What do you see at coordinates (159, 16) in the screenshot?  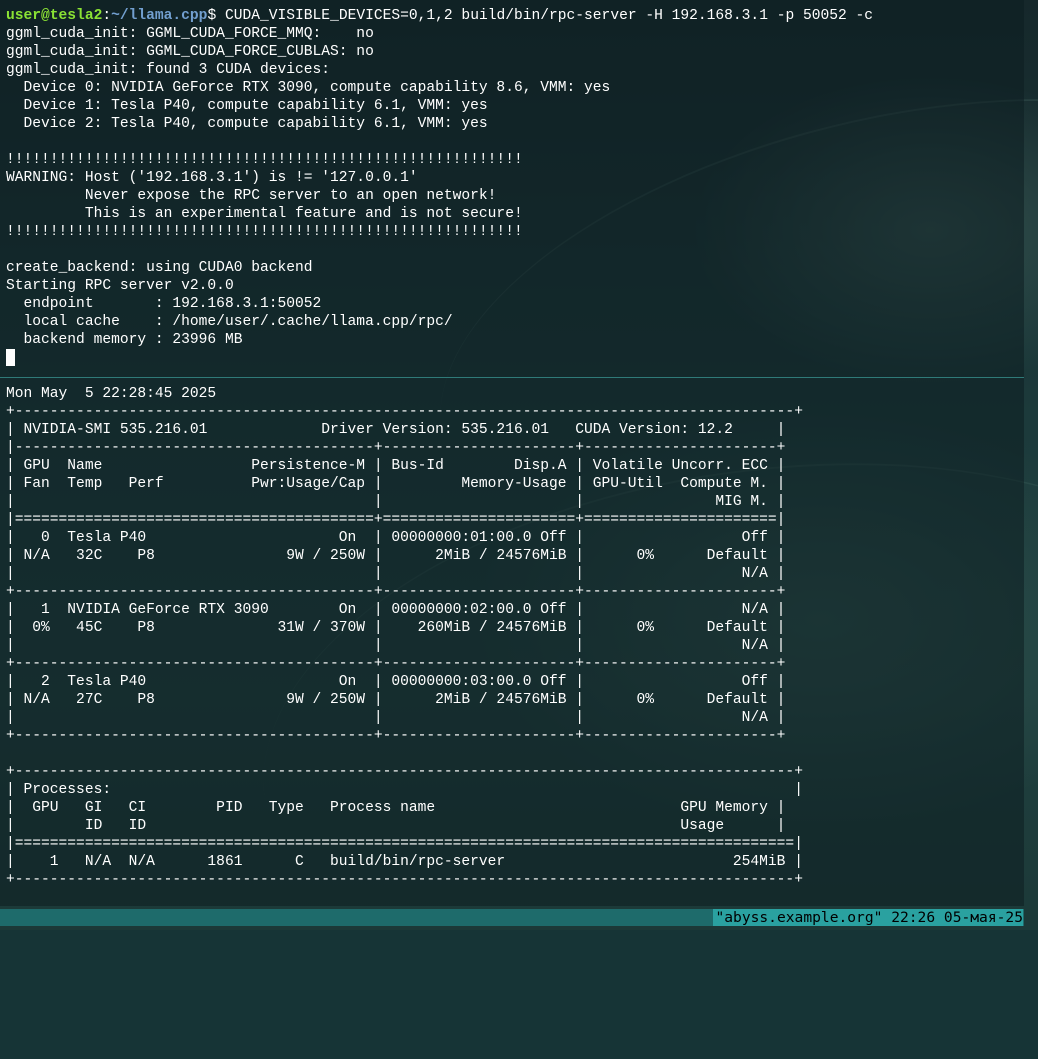 I see `prompt-cwd: ~/llama.cpp` at bounding box center [159, 16].